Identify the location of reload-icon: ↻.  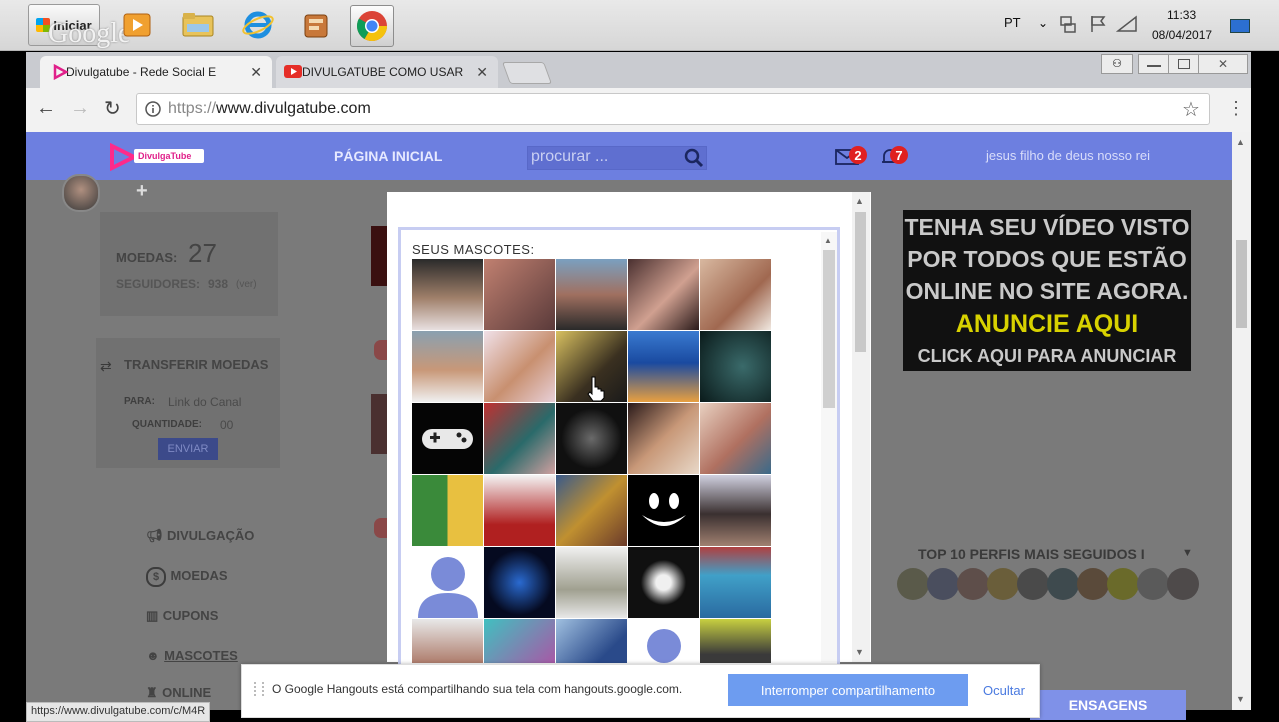
(112, 108).